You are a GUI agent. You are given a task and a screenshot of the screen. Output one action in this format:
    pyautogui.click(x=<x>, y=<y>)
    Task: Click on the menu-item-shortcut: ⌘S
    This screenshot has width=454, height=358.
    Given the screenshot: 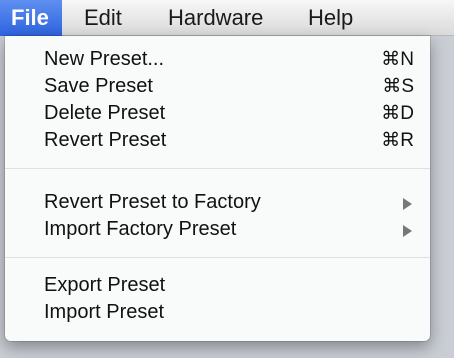 What is the action you would take?
    pyautogui.click(x=398, y=86)
    